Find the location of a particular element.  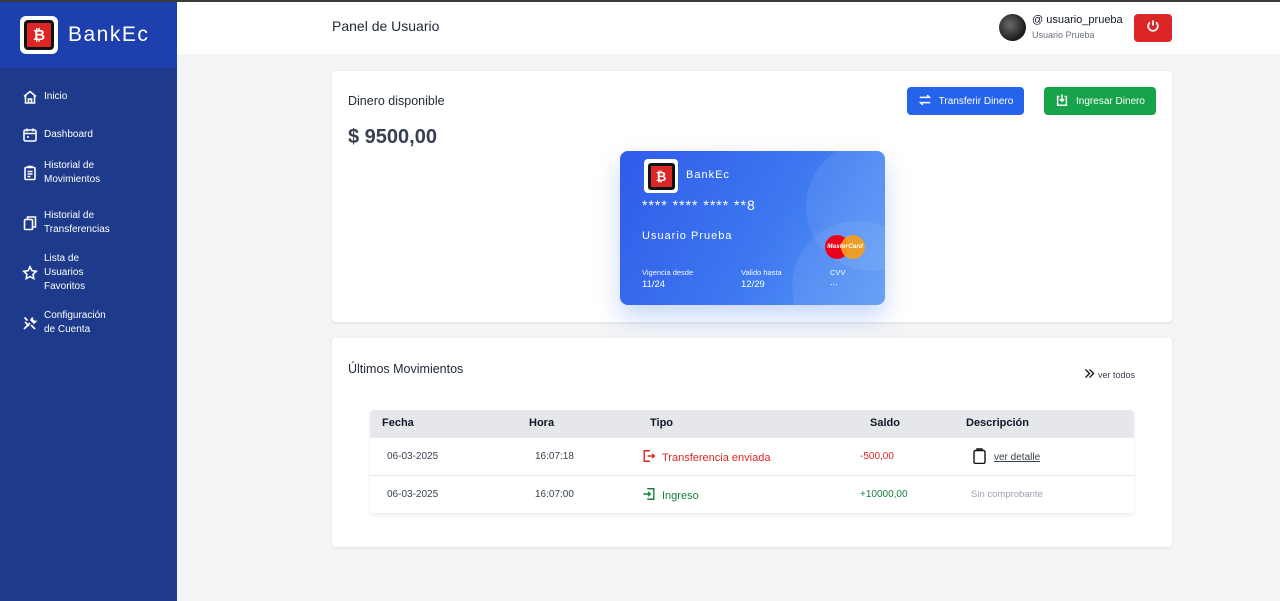

see-all-link: ver todos is located at coordinates (1109, 374).